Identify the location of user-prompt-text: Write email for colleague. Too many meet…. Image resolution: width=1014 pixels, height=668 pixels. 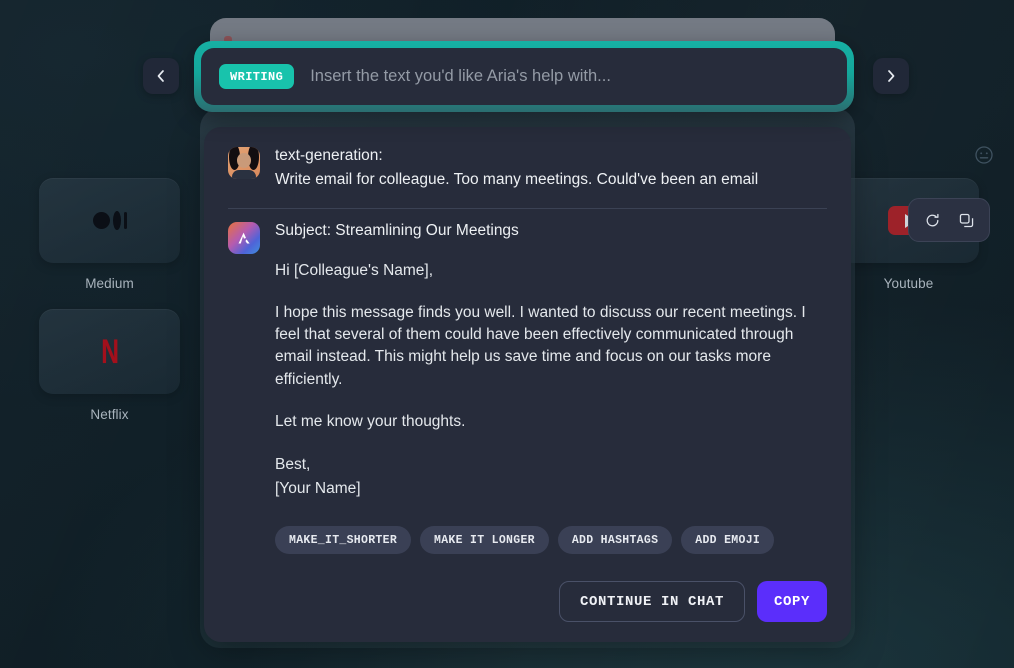
(517, 179).